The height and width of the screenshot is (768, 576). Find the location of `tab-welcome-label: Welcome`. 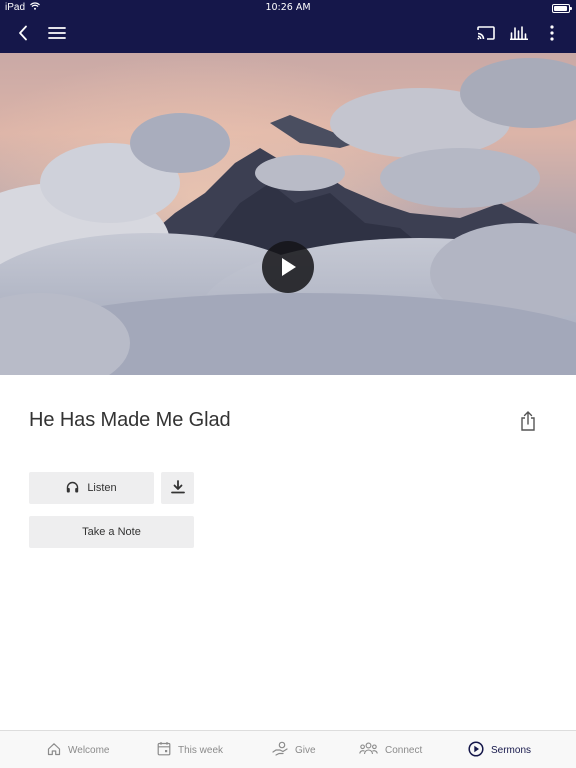

tab-welcome-label: Welcome is located at coordinates (89, 750).